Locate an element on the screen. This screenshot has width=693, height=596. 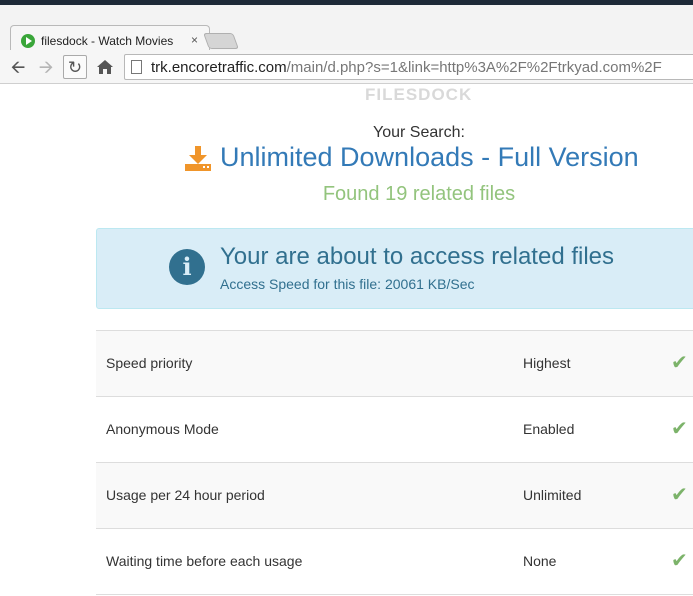
home-button is located at coordinates (105, 67).